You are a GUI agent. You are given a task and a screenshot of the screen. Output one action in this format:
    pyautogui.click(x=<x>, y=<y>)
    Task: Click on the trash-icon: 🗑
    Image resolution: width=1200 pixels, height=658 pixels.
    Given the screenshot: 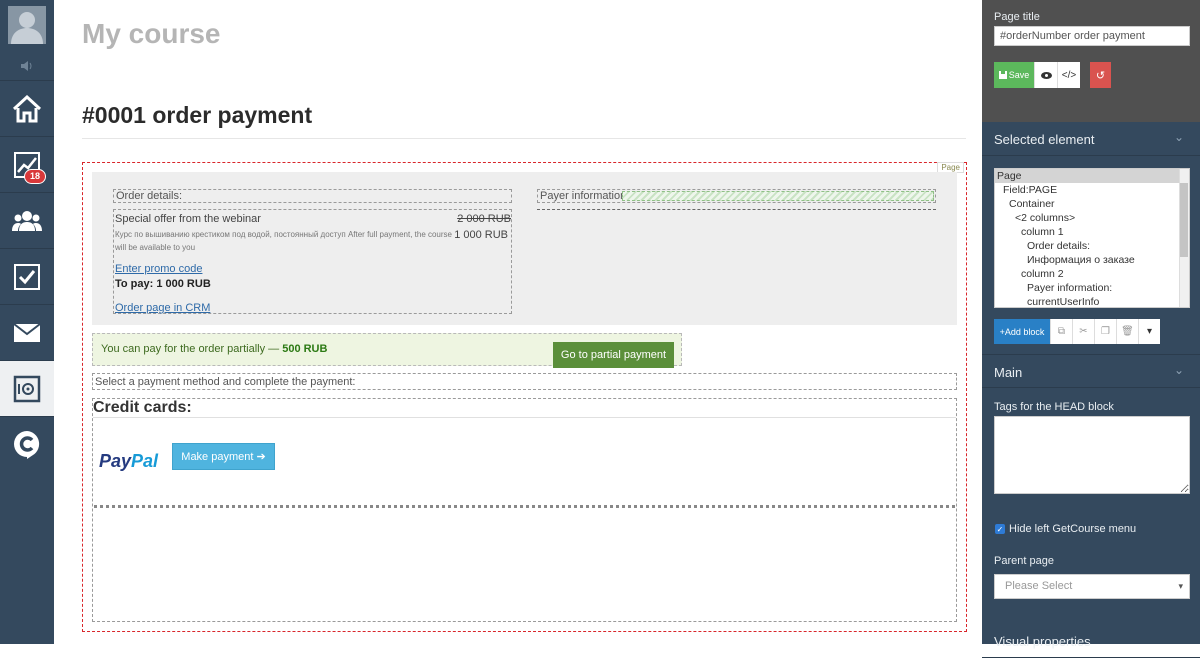 What is the action you would take?
    pyautogui.click(x=1127, y=331)
    